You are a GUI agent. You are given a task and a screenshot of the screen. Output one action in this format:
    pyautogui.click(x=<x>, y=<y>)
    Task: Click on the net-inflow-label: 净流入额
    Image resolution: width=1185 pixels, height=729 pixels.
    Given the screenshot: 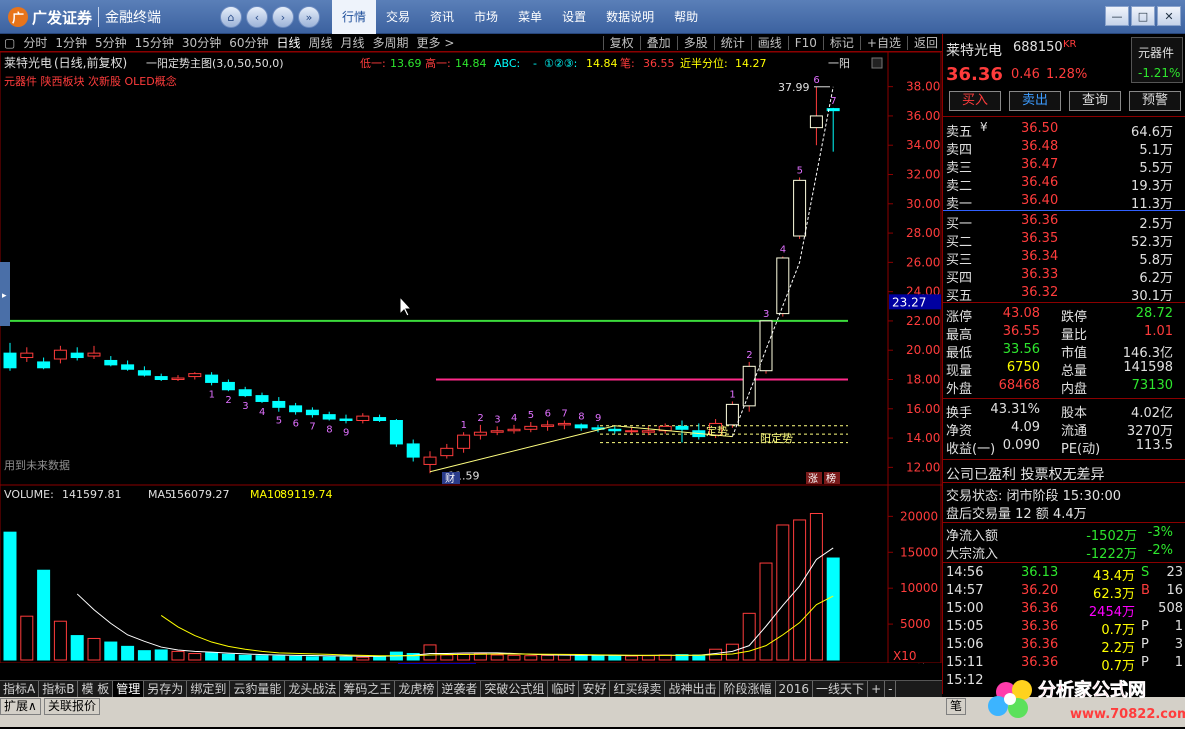 What is the action you would take?
    pyautogui.click(x=972, y=536)
    